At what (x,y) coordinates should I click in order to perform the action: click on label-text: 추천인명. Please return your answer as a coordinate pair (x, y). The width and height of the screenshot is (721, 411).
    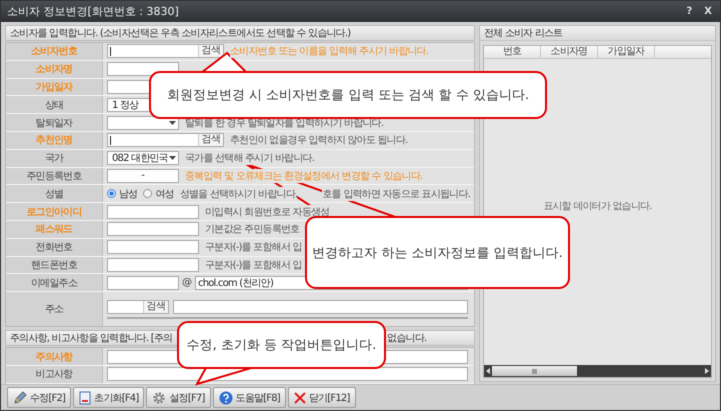
    Looking at the image, I should click on (54, 141).